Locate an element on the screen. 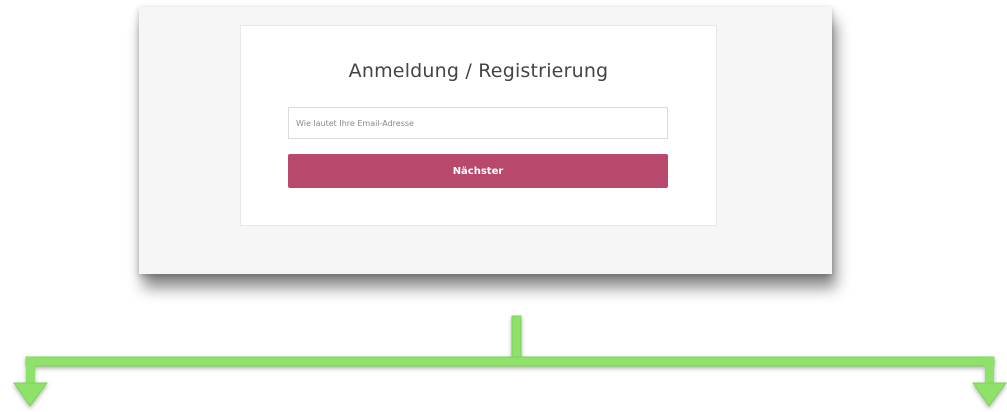 The width and height of the screenshot is (1007, 412). arrow-down-right-icon is located at coordinates (989, 394).